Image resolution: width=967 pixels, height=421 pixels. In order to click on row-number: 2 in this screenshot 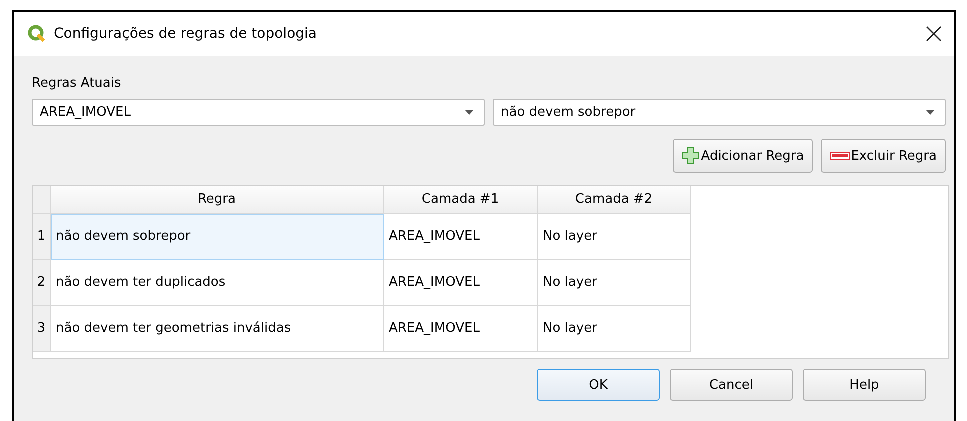, I will do `click(42, 283)`.